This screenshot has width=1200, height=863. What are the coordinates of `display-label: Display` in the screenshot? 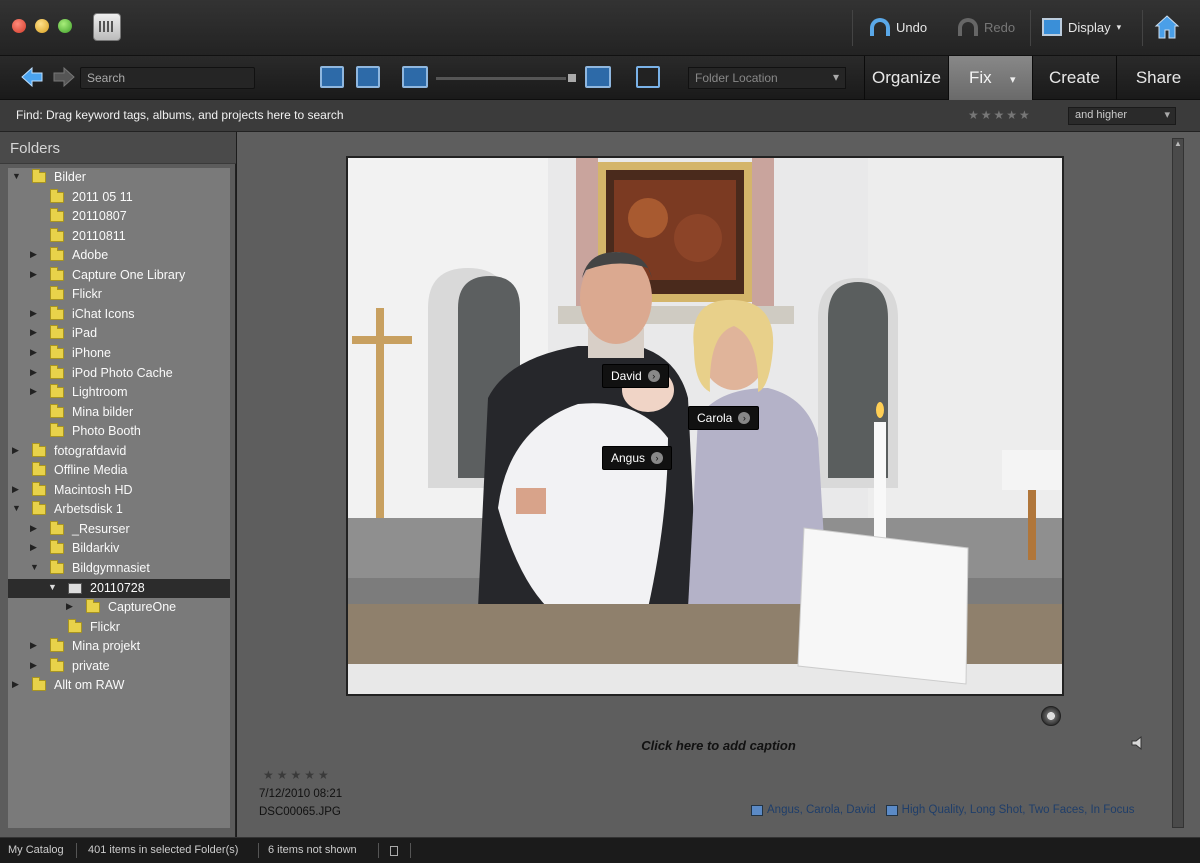 It's located at (1089, 27).